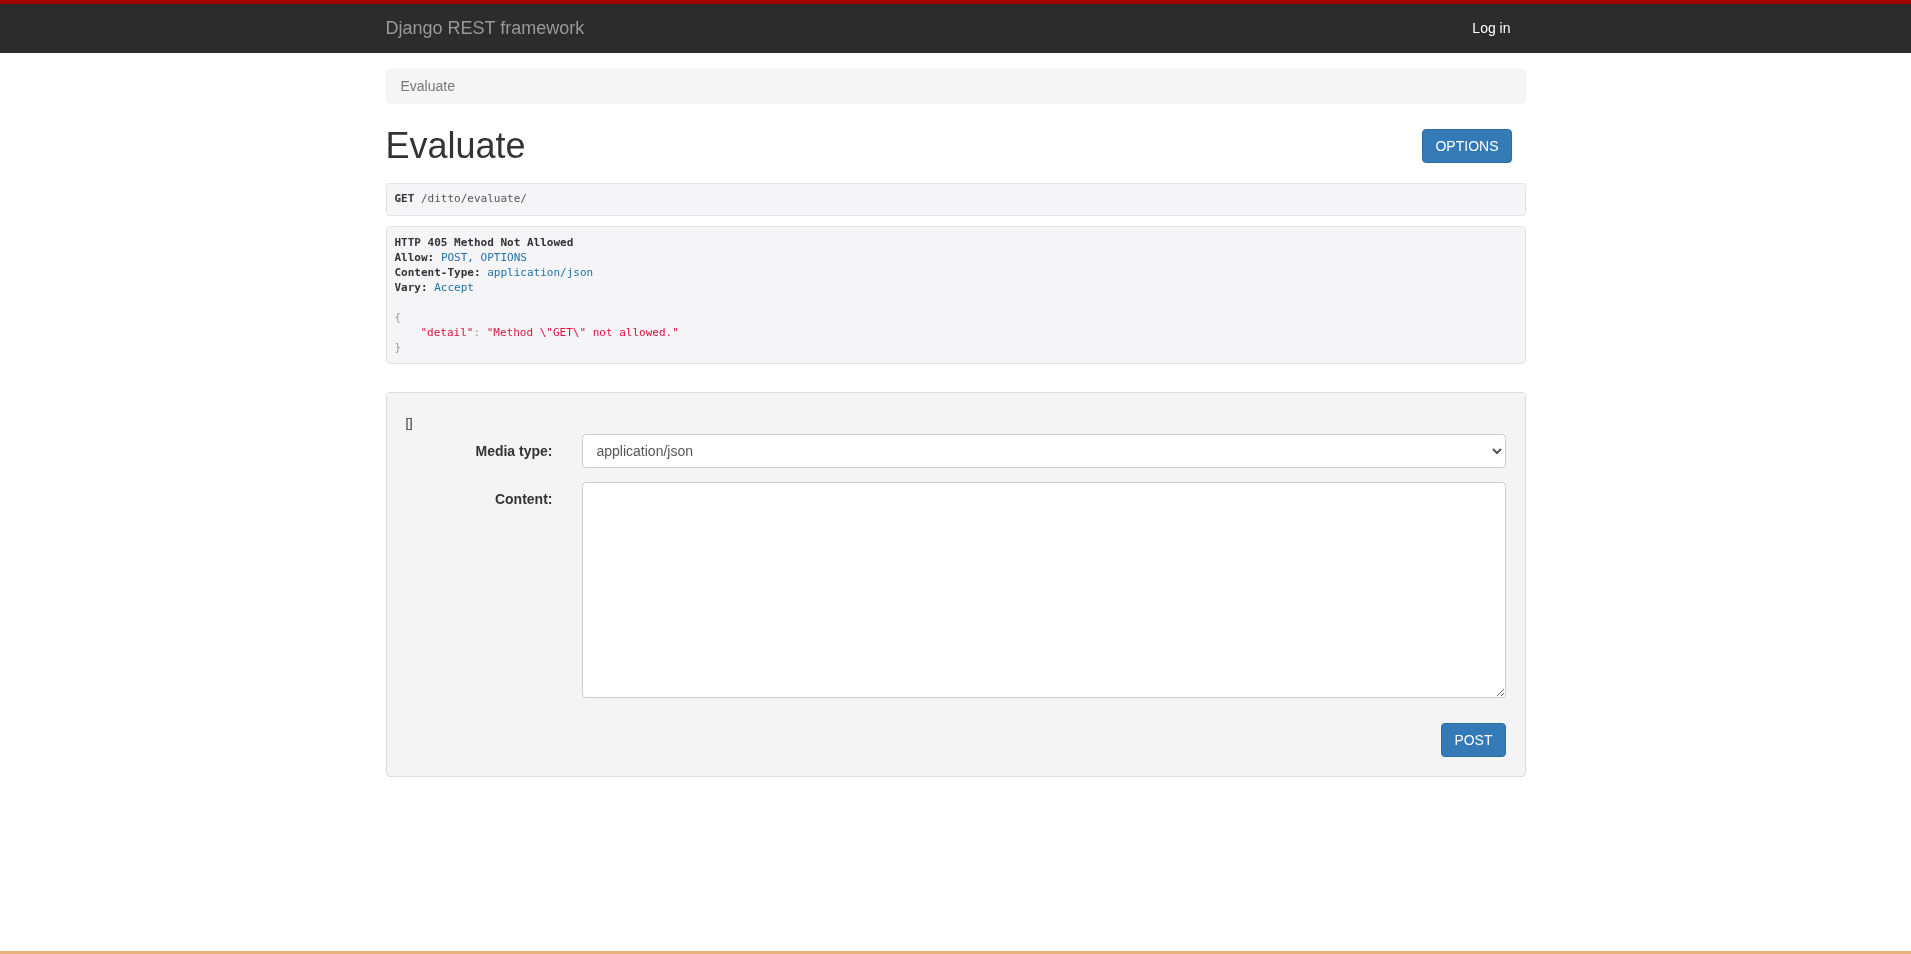  What do you see at coordinates (485, 28) in the screenshot?
I see `brand-link: Django REST framework` at bounding box center [485, 28].